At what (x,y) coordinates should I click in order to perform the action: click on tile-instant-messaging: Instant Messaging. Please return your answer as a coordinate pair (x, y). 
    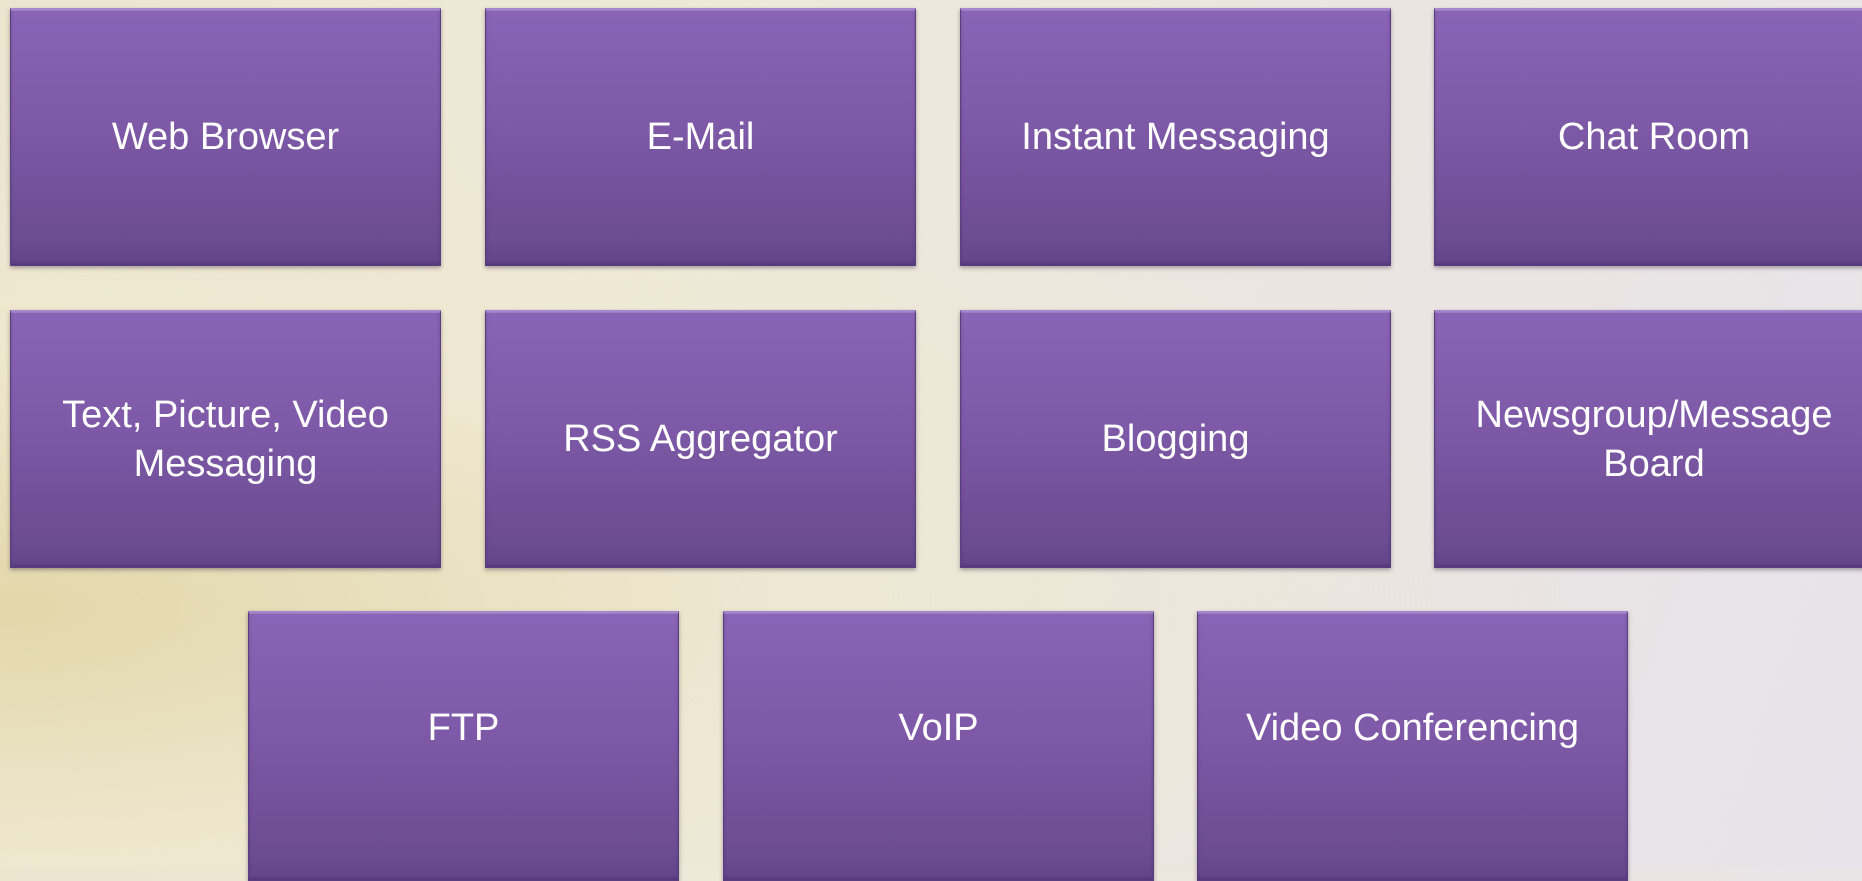
    Looking at the image, I should click on (1175, 137).